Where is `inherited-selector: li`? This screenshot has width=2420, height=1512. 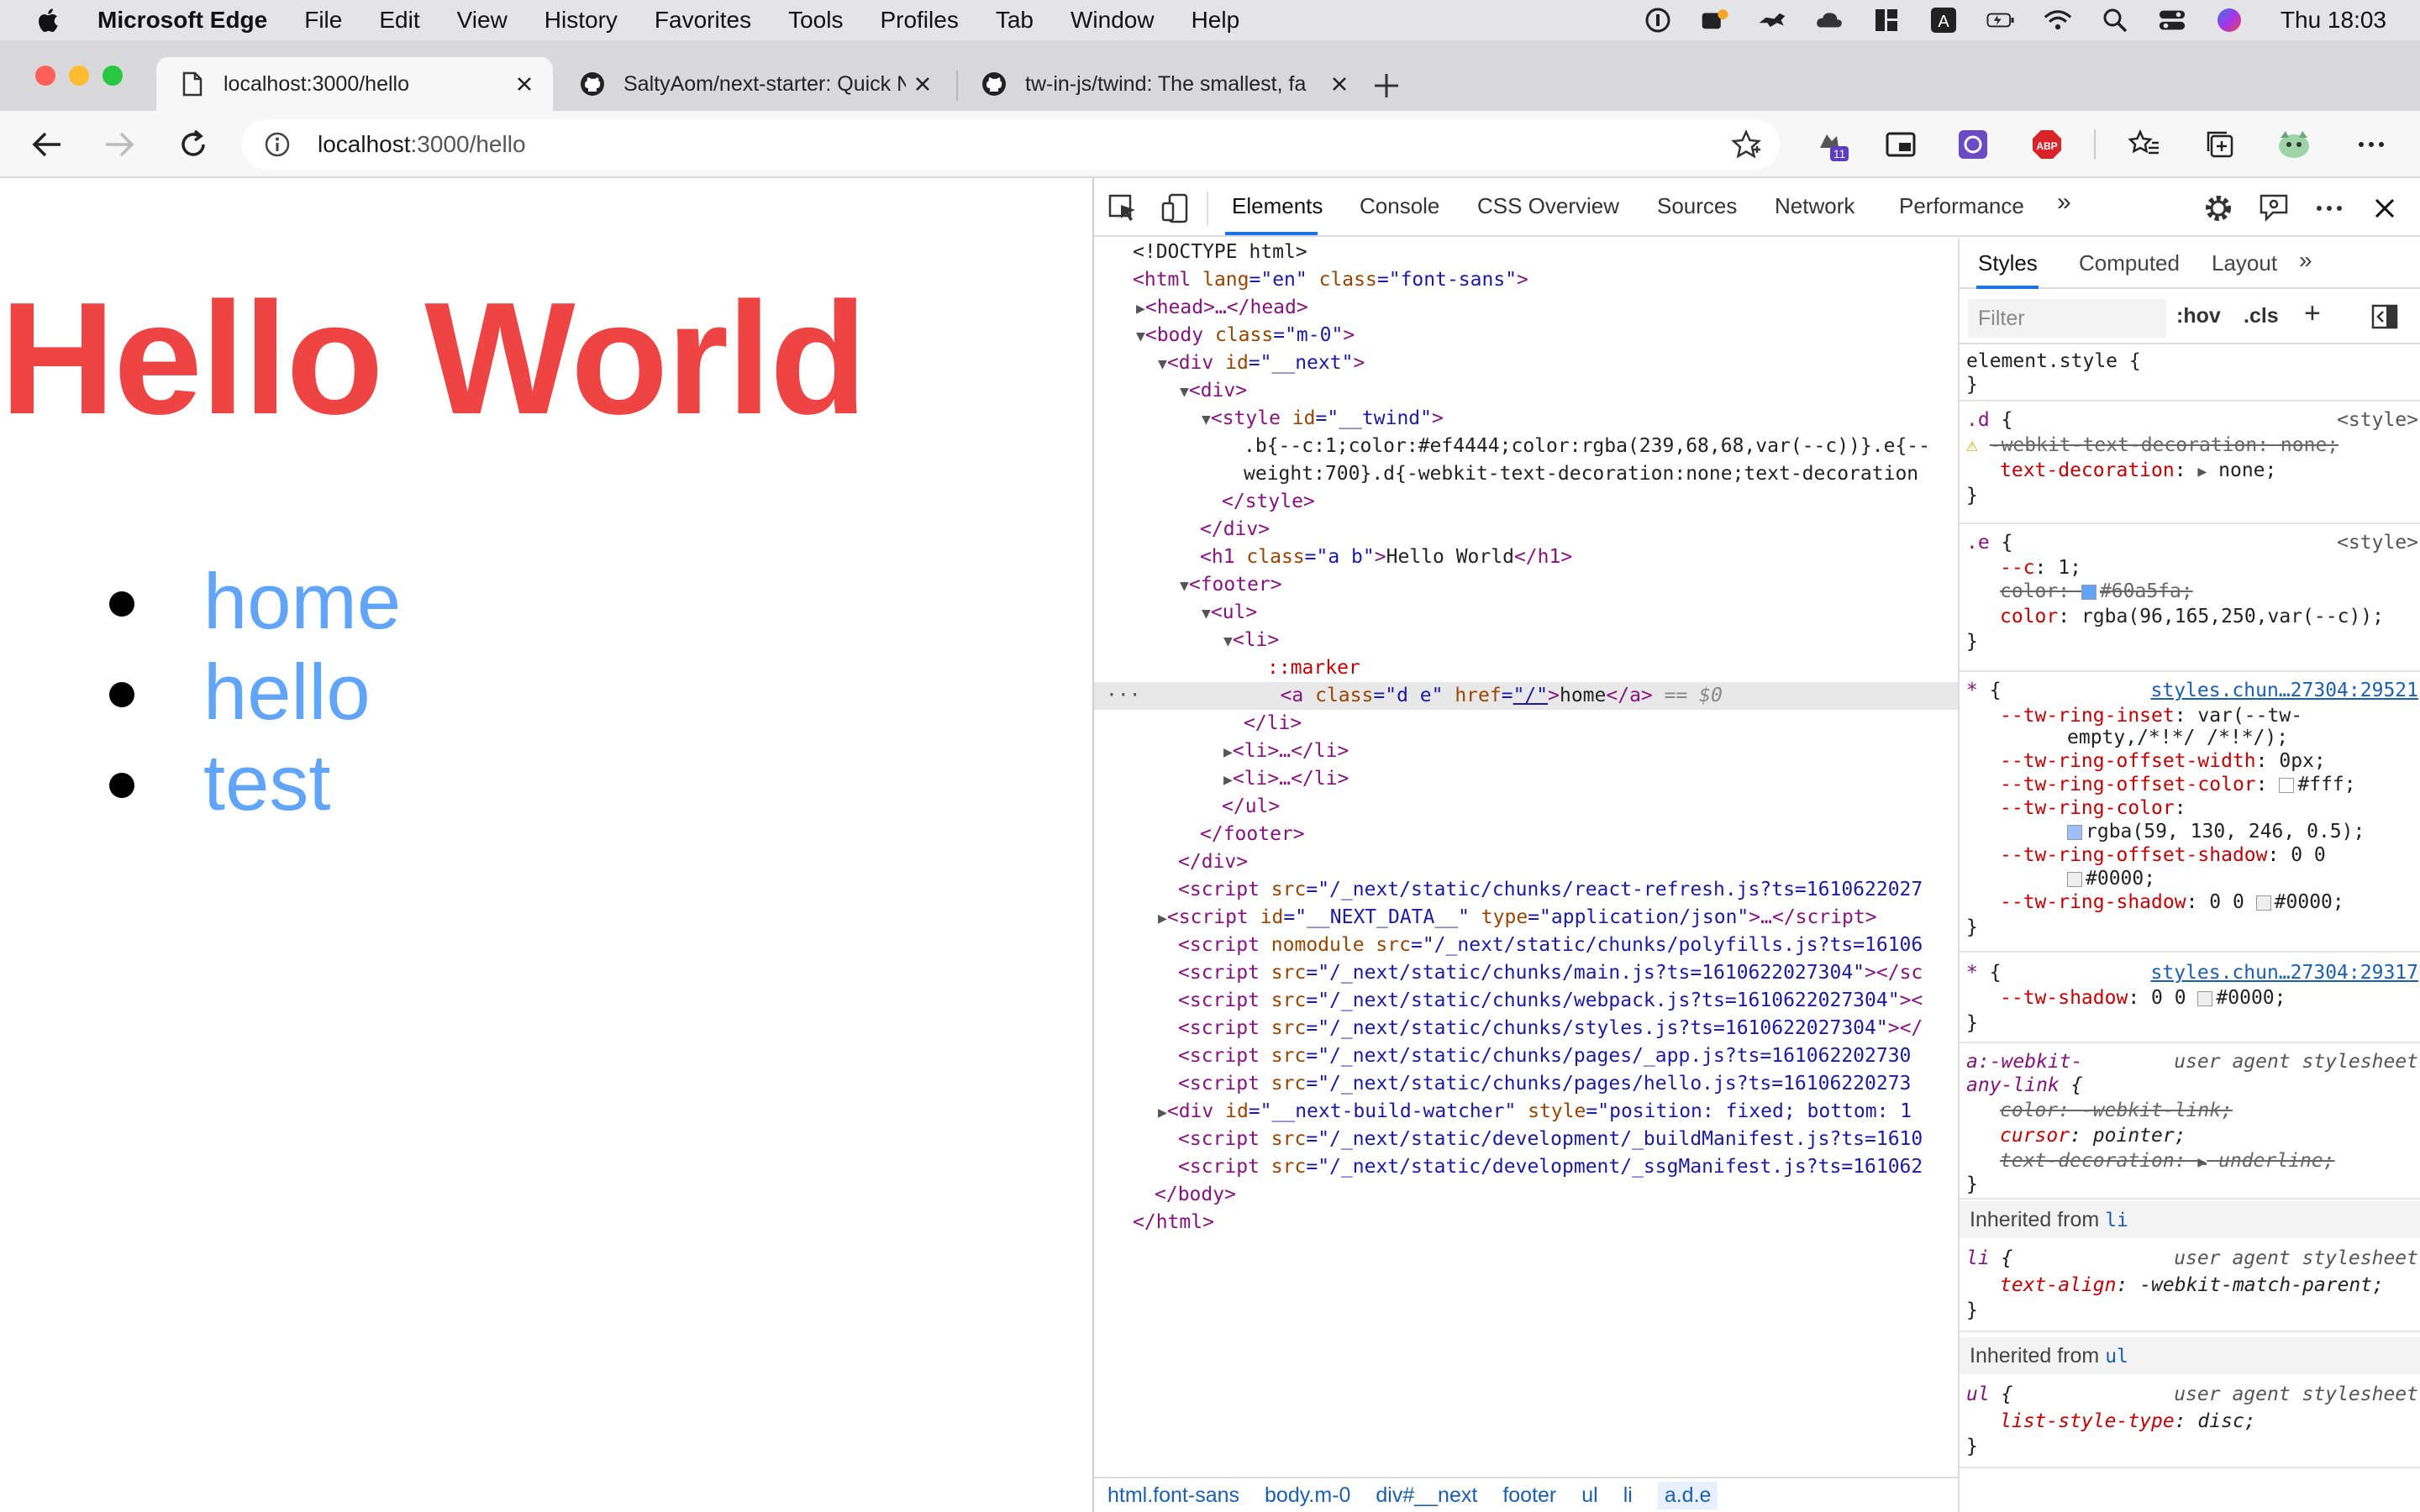 inherited-selector: li is located at coordinates (2116, 1220).